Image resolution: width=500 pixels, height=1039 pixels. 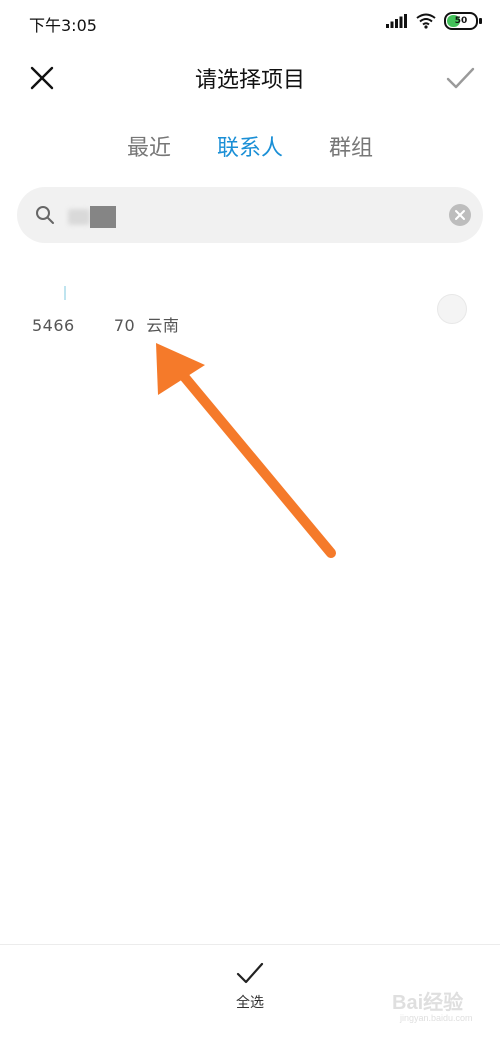 What do you see at coordinates (452, 309) in the screenshot?
I see `select-checkbox` at bounding box center [452, 309].